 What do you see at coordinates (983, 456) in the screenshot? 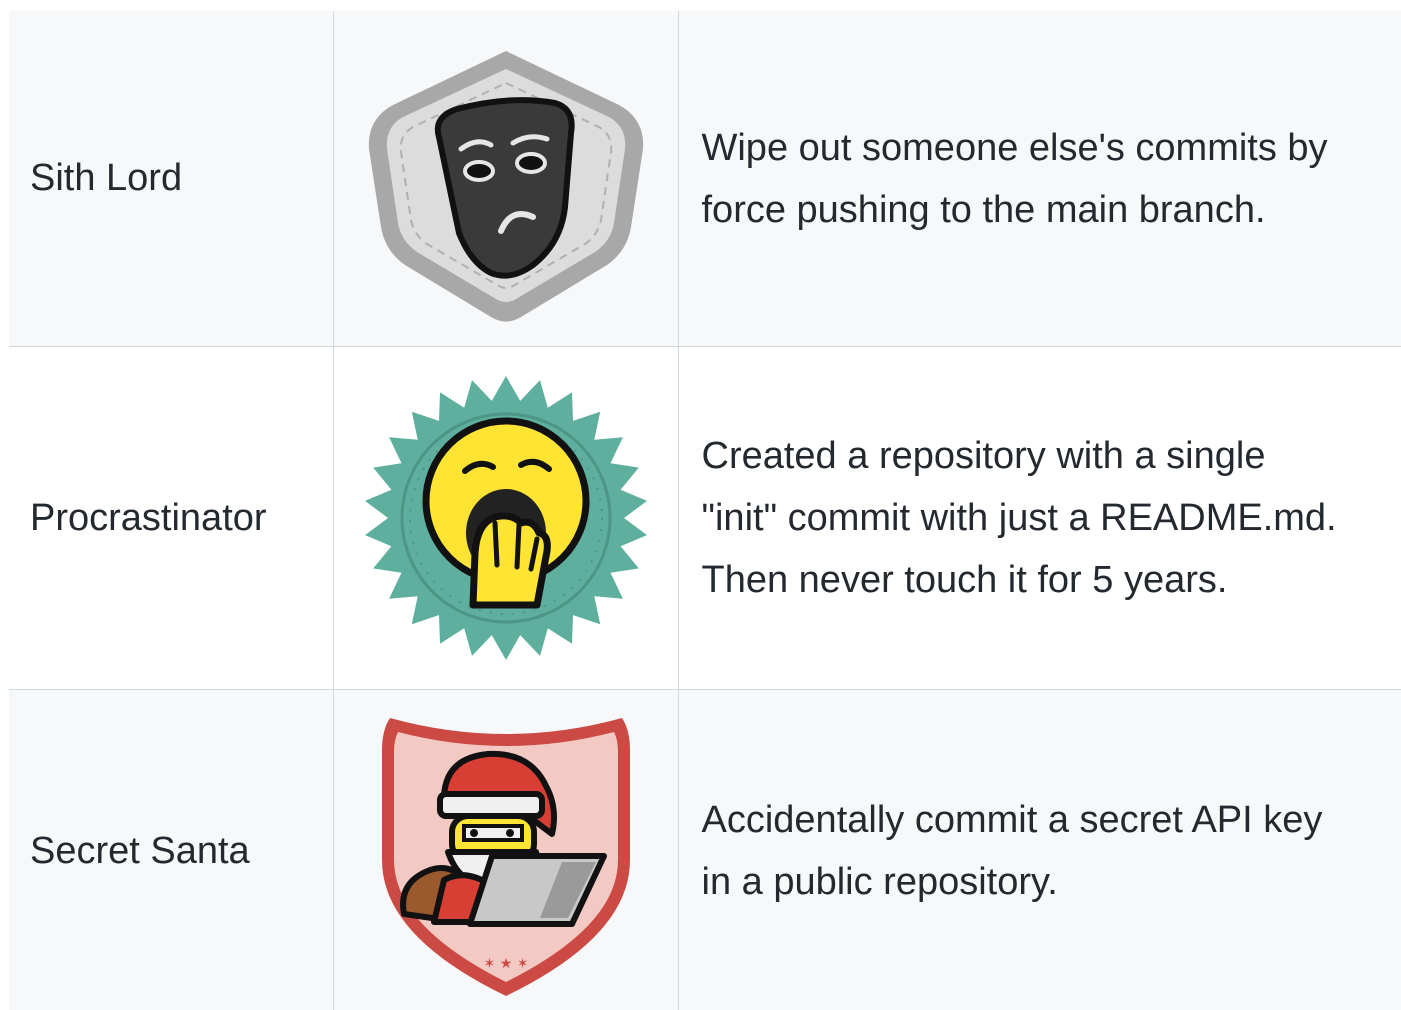
I see `description-line: Created a repository with a single` at bounding box center [983, 456].